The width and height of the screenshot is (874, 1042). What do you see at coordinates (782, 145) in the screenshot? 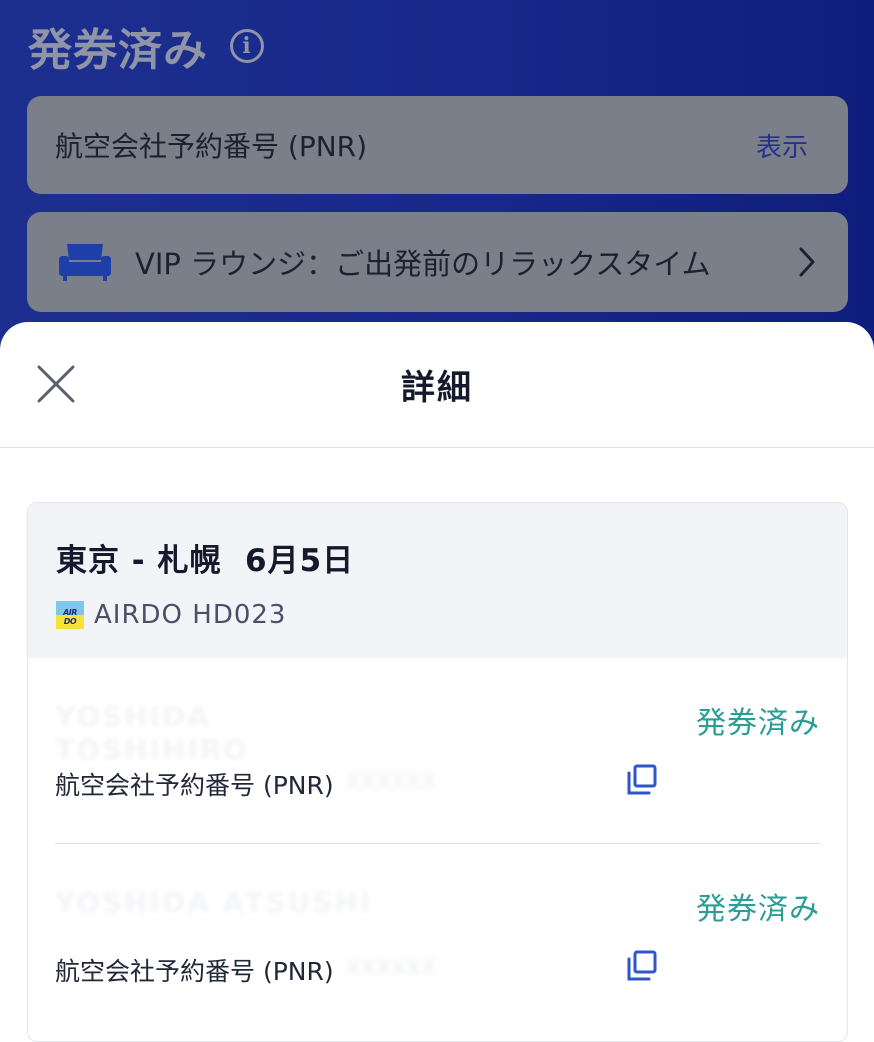
I see `show-pnr-link: 表示` at bounding box center [782, 145].